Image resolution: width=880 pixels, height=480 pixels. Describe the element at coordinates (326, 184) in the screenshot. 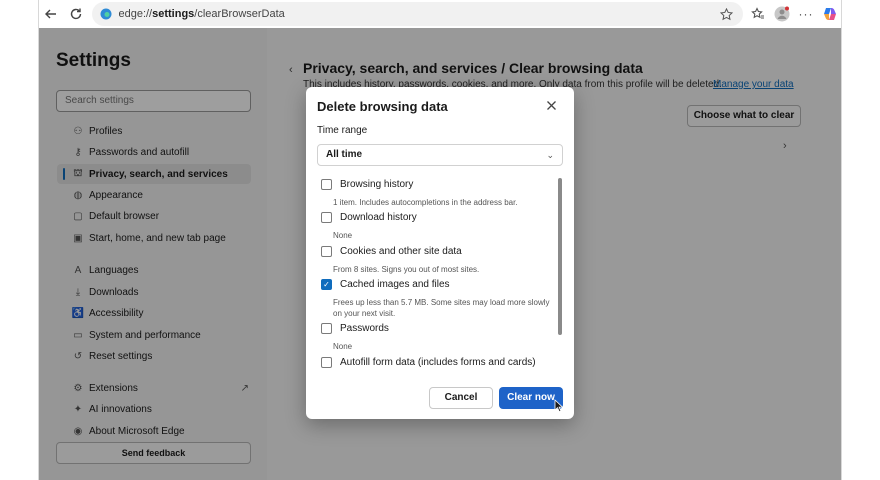

I see `browsing-history-checkbox` at that location.